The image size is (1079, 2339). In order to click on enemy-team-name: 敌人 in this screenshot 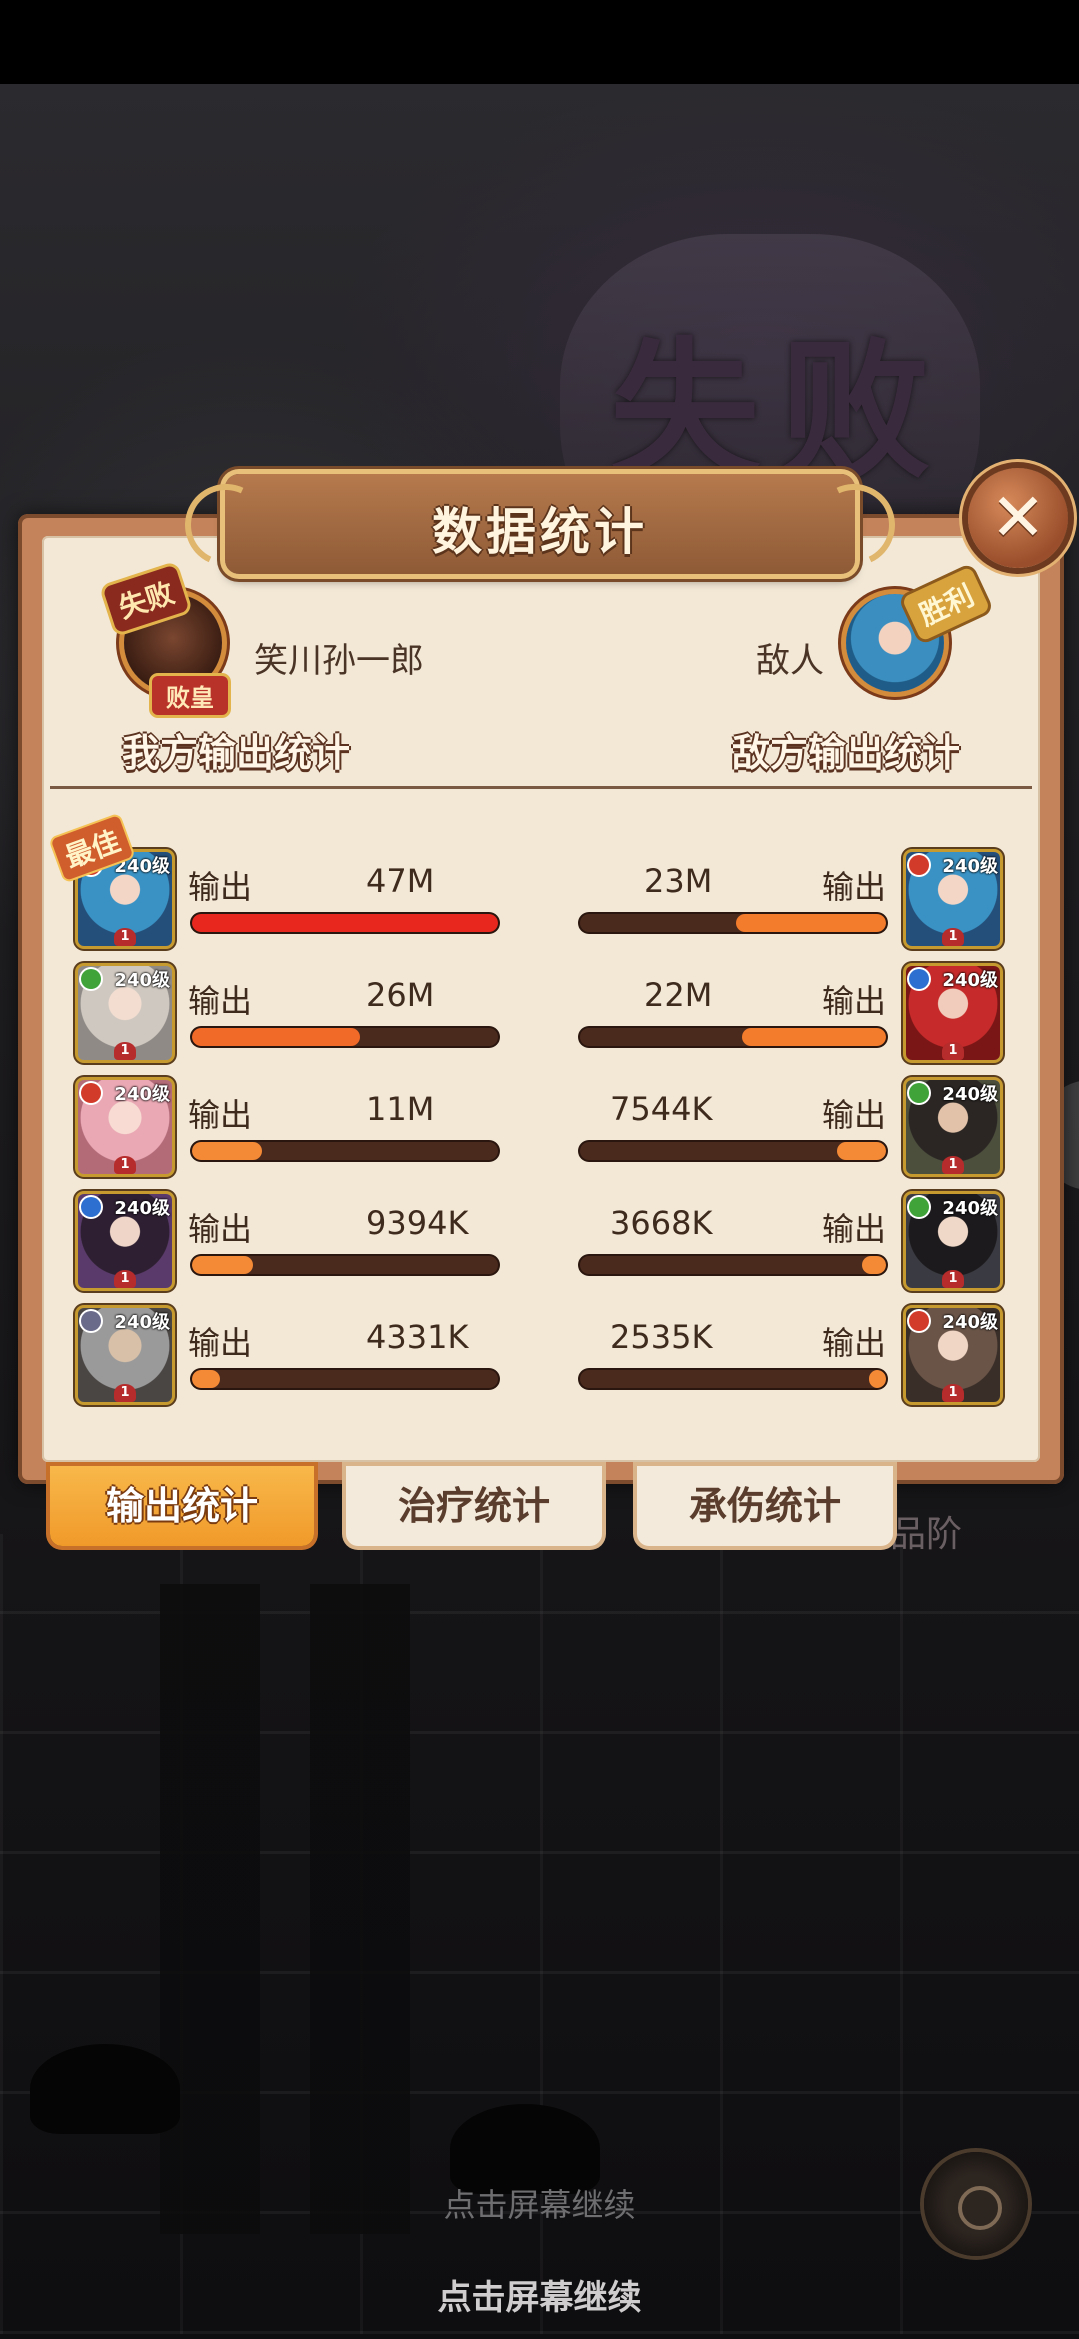, I will do `click(790, 661)`.